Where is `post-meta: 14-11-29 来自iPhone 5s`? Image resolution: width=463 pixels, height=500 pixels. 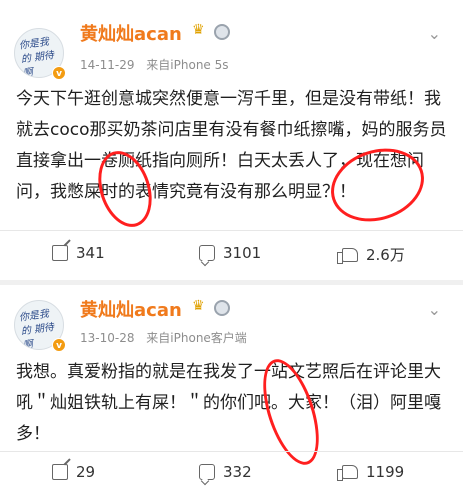
post-meta: 14-11-29 来自iPhone 5s is located at coordinates (158, 64).